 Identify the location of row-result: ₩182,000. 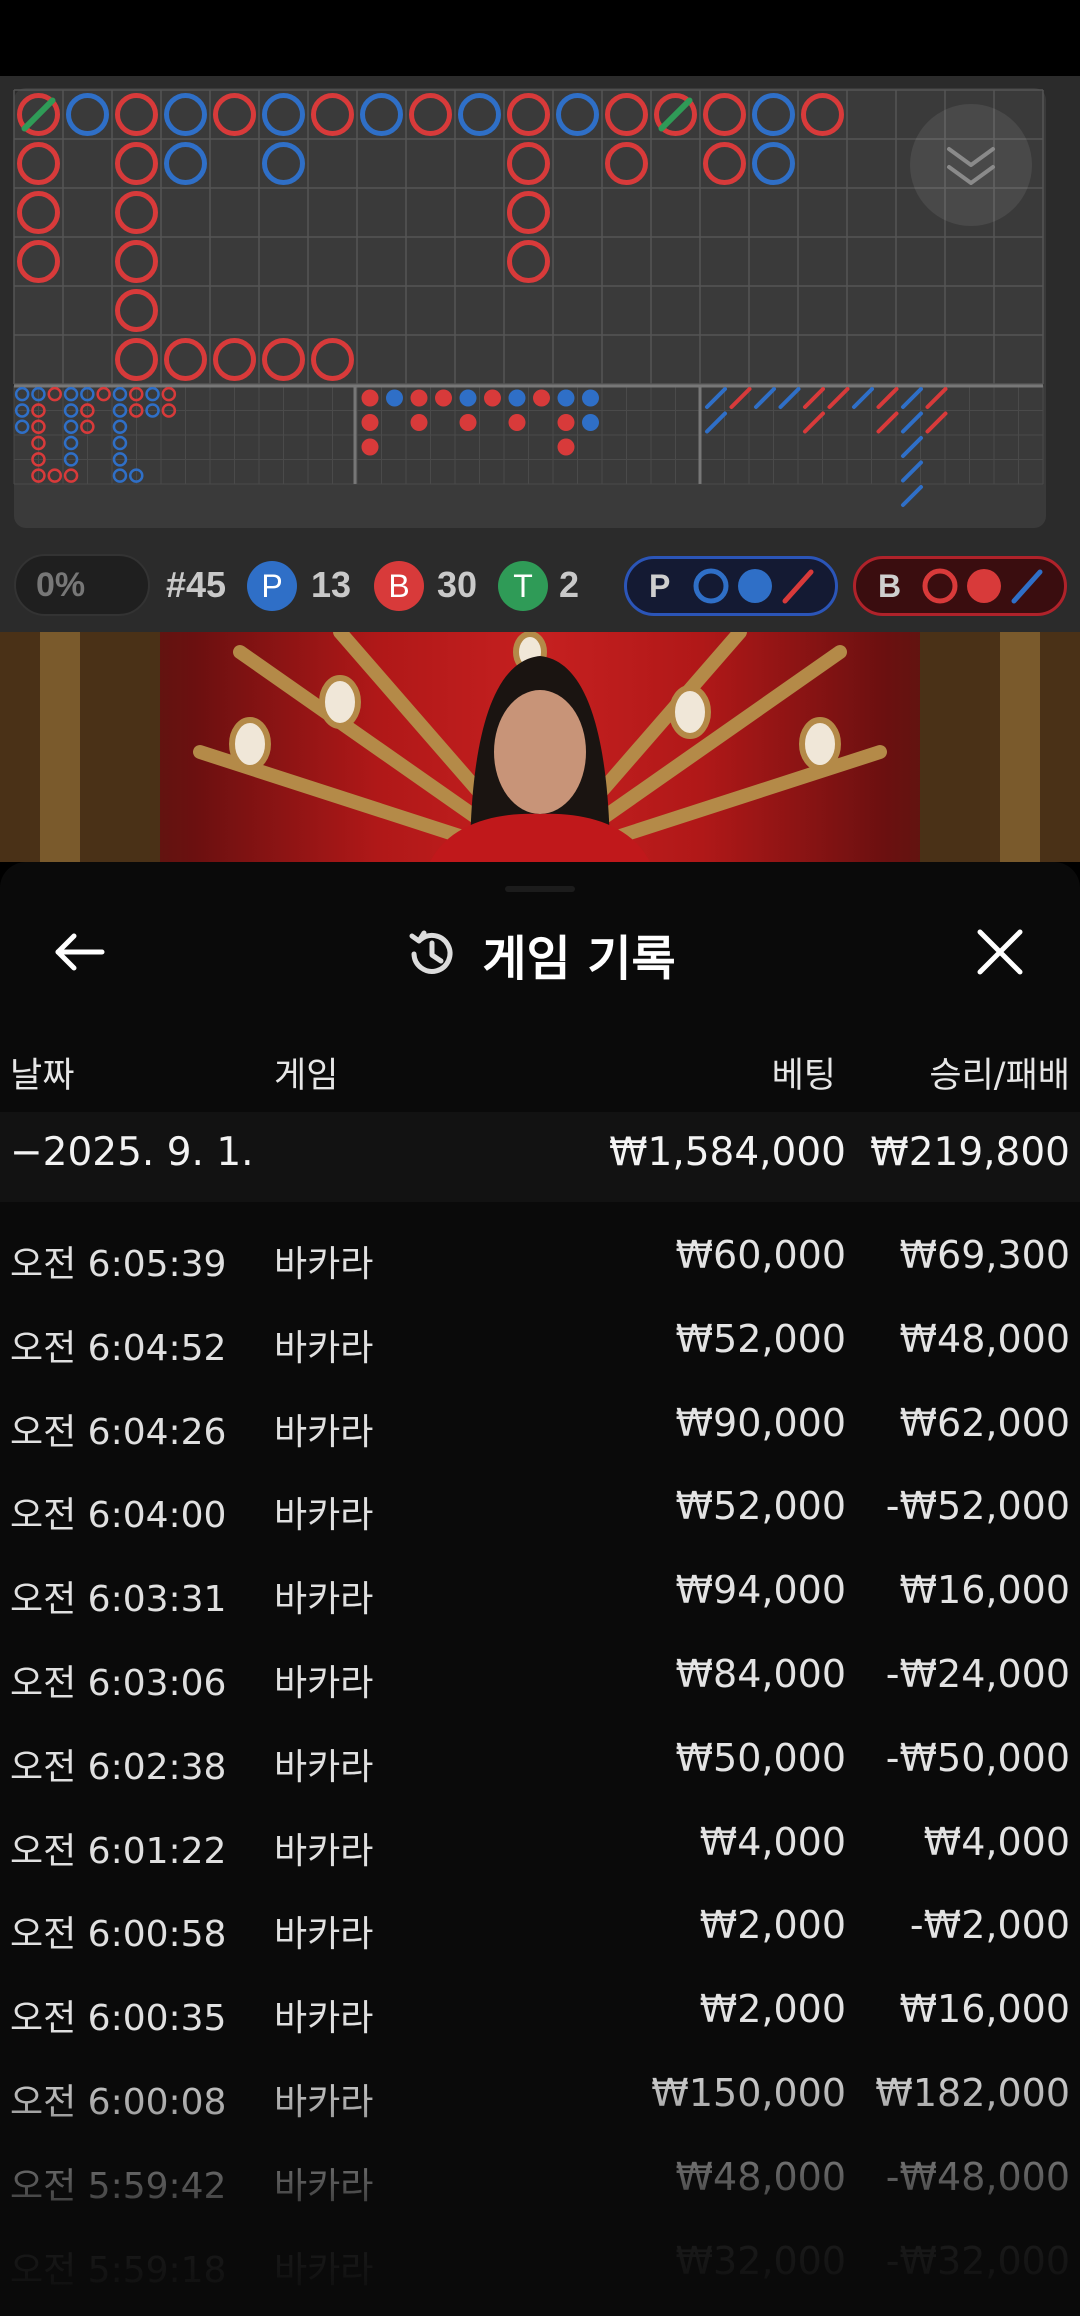
(972, 2093).